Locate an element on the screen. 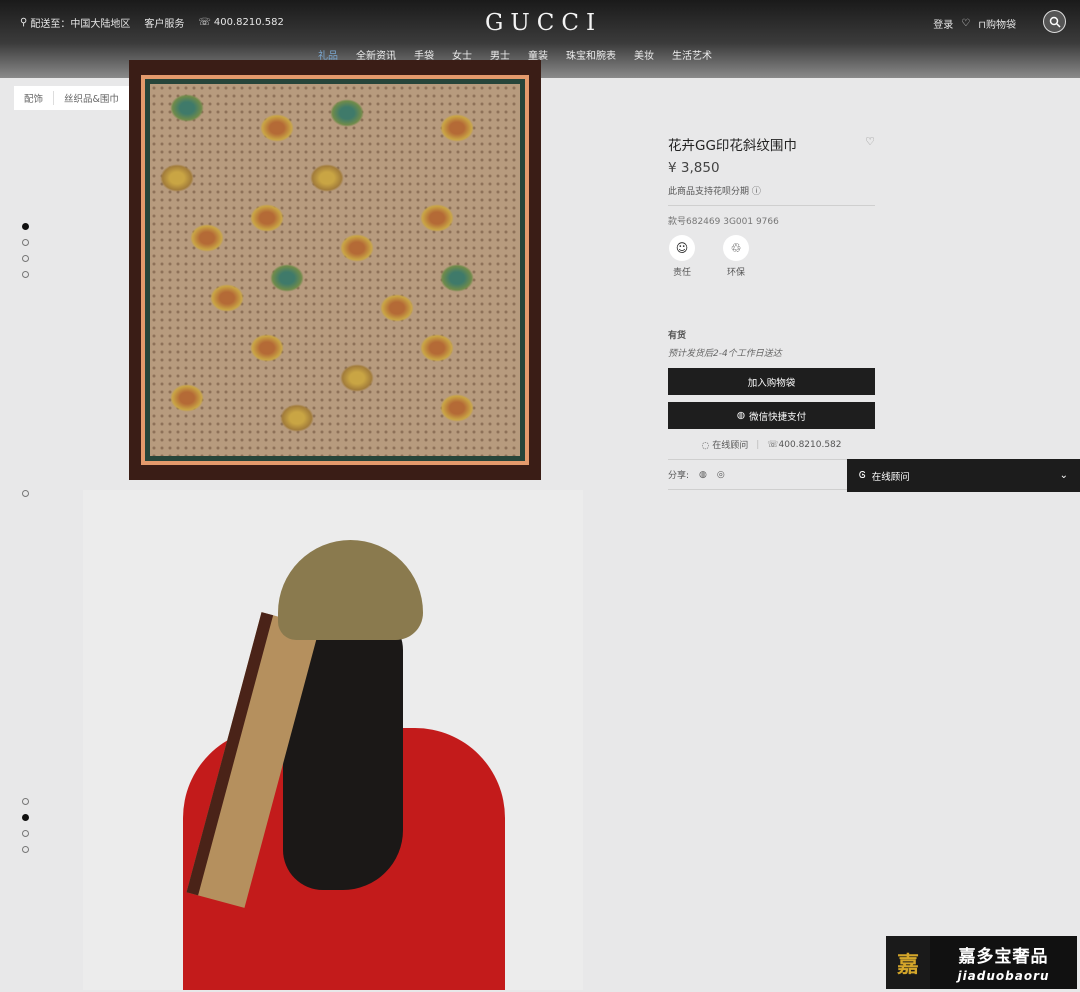 The height and width of the screenshot is (992, 1080). search-button is located at coordinates (1054, 21).